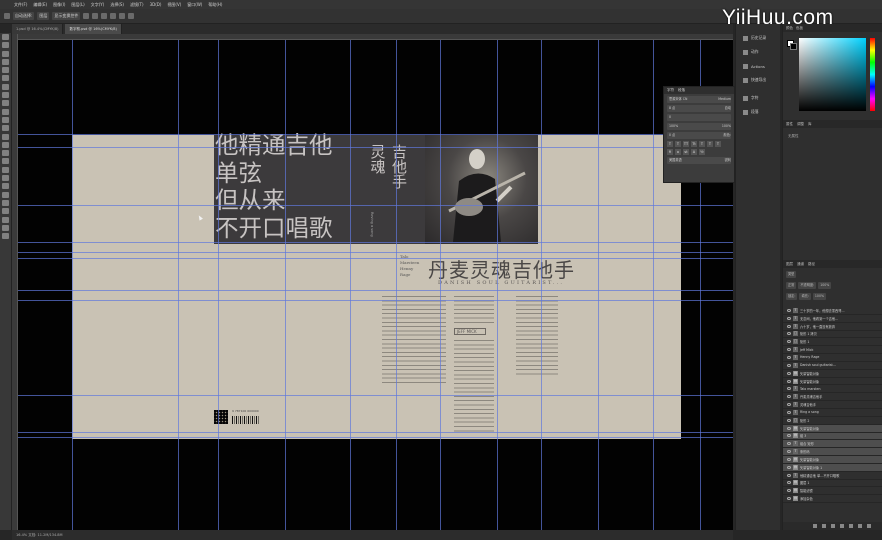 The image size is (882, 540). Describe the element at coordinates (832, 484) in the screenshot. I see `layer-row: ▤ 图层 1` at that location.